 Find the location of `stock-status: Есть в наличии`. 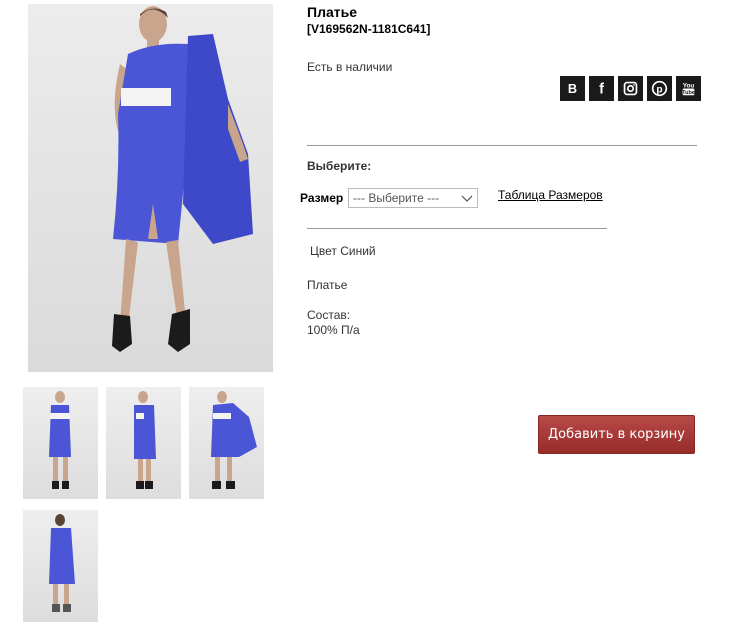

stock-status: Есть в наличии is located at coordinates (350, 67).